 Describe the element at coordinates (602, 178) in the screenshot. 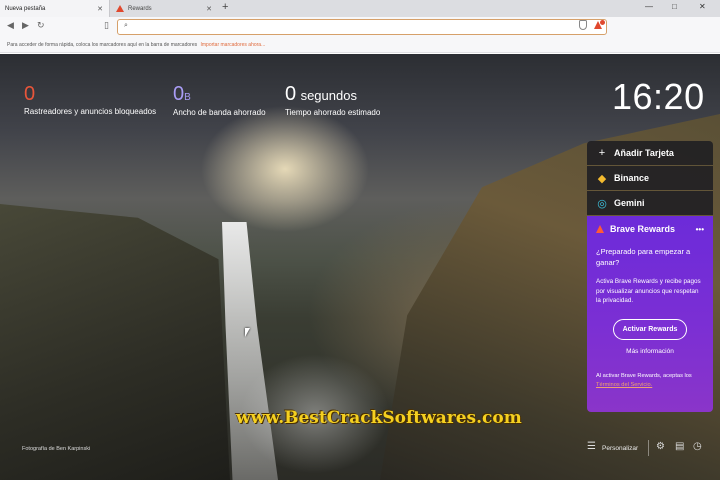

I see `binance-icon: ◆` at that location.